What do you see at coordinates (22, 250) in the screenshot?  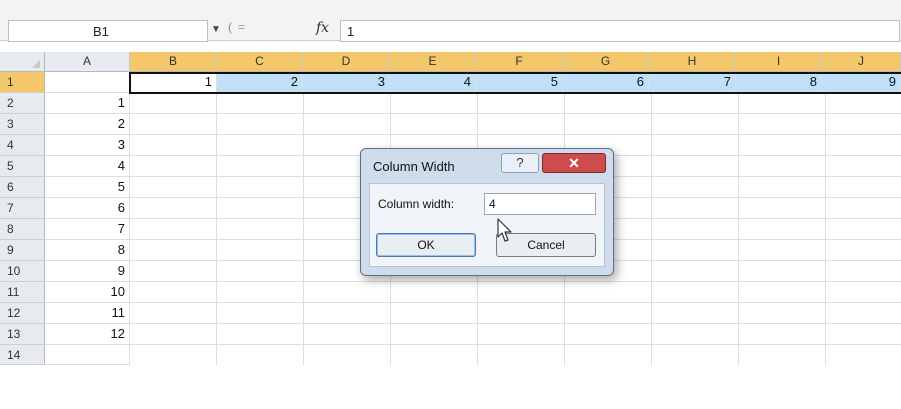 I see `row-header: 9` at bounding box center [22, 250].